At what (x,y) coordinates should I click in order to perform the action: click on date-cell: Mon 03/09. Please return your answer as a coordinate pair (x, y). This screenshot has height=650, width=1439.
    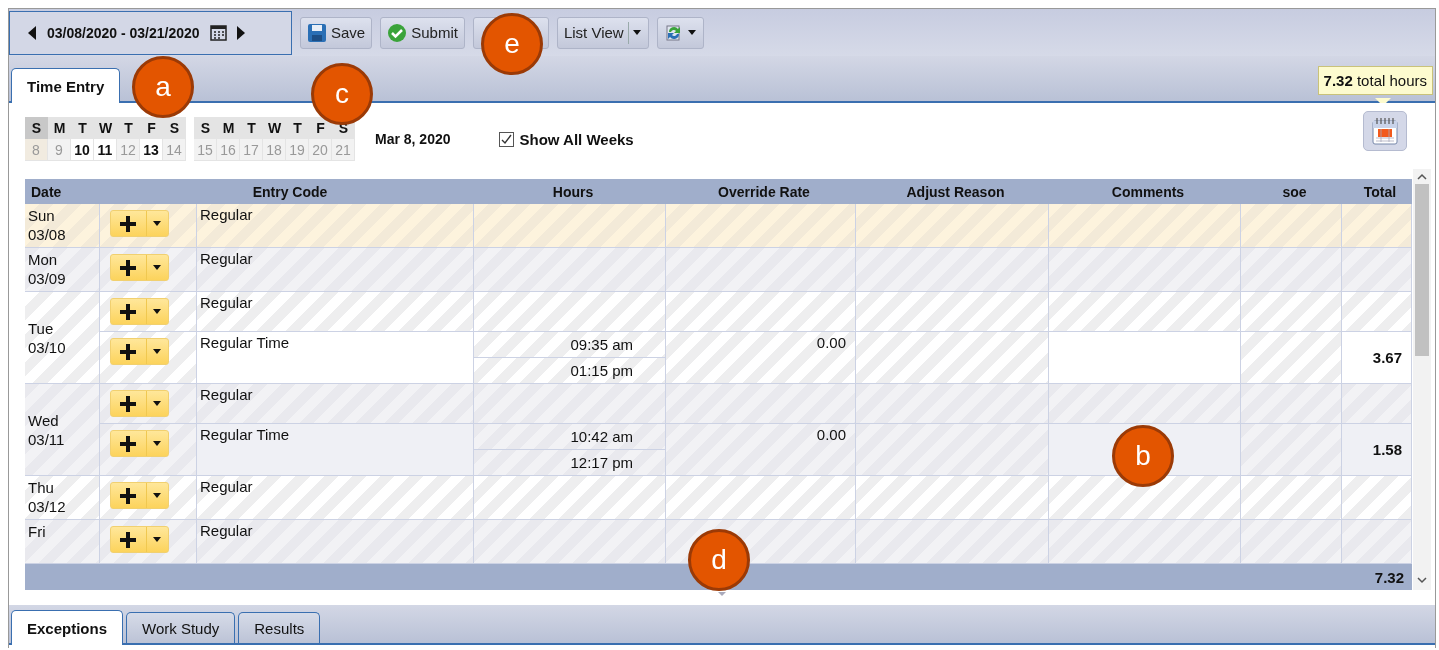
    Looking at the image, I should click on (62, 270).